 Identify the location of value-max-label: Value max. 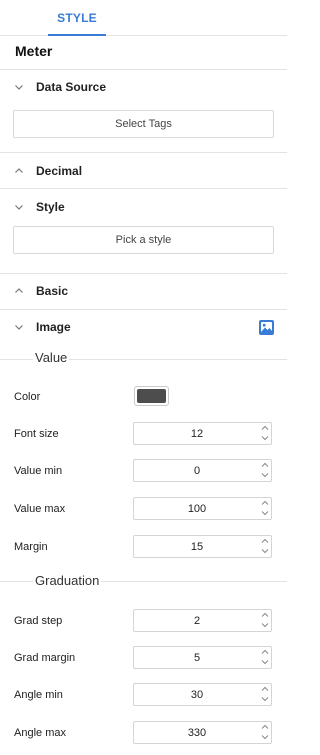
(40, 509).